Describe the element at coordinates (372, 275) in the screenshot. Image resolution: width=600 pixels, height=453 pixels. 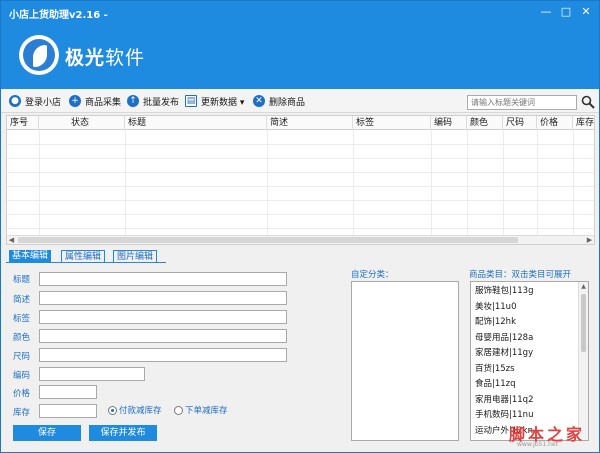
I see `custom-category-label: 自定分类：` at that location.